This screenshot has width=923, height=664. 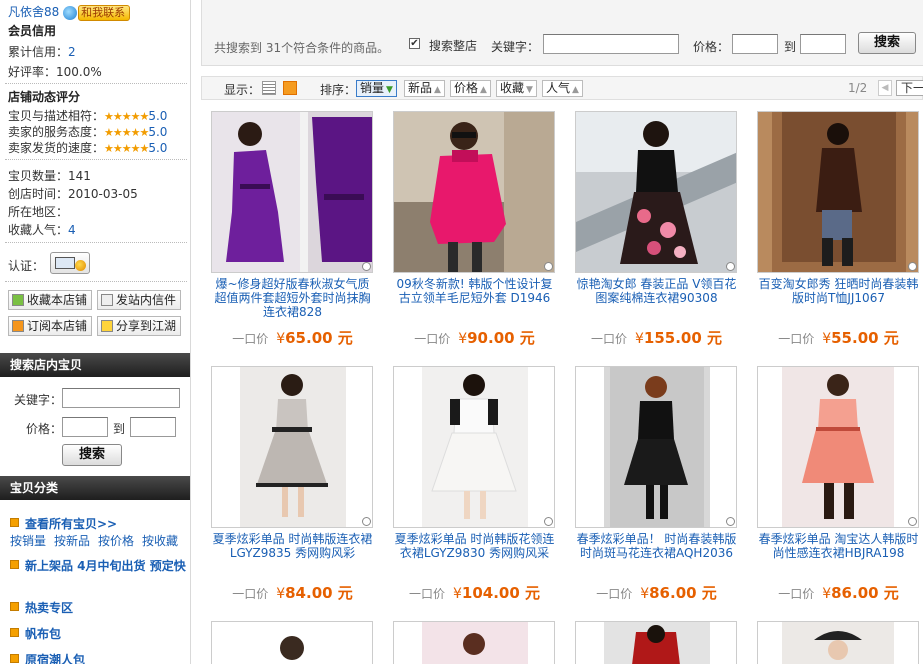 What do you see at coordinates (512, 88) in the screenshot?
I see `sort-fav-label: 收藏` at bounding box center [512, 88].